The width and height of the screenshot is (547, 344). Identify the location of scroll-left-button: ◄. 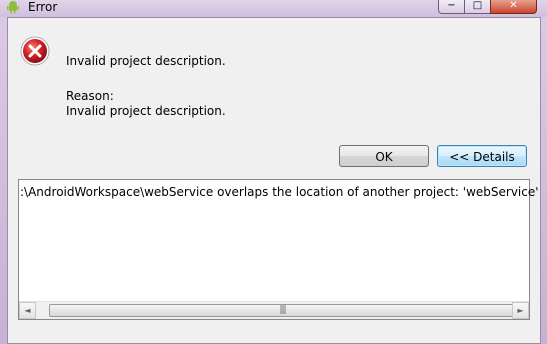
(27, 310).